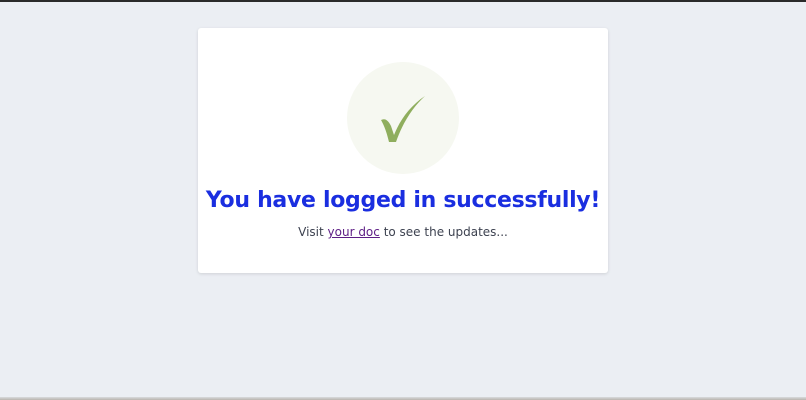 The image size is (806, 400). I want to click on window-top-edge, so click(403, 1).